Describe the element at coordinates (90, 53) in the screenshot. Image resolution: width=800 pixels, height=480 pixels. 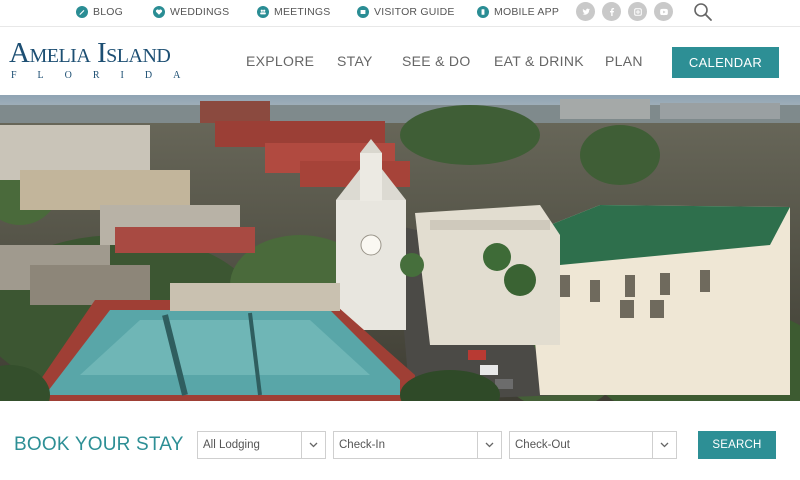
I see `brand-name: Amelia Island` at that location.